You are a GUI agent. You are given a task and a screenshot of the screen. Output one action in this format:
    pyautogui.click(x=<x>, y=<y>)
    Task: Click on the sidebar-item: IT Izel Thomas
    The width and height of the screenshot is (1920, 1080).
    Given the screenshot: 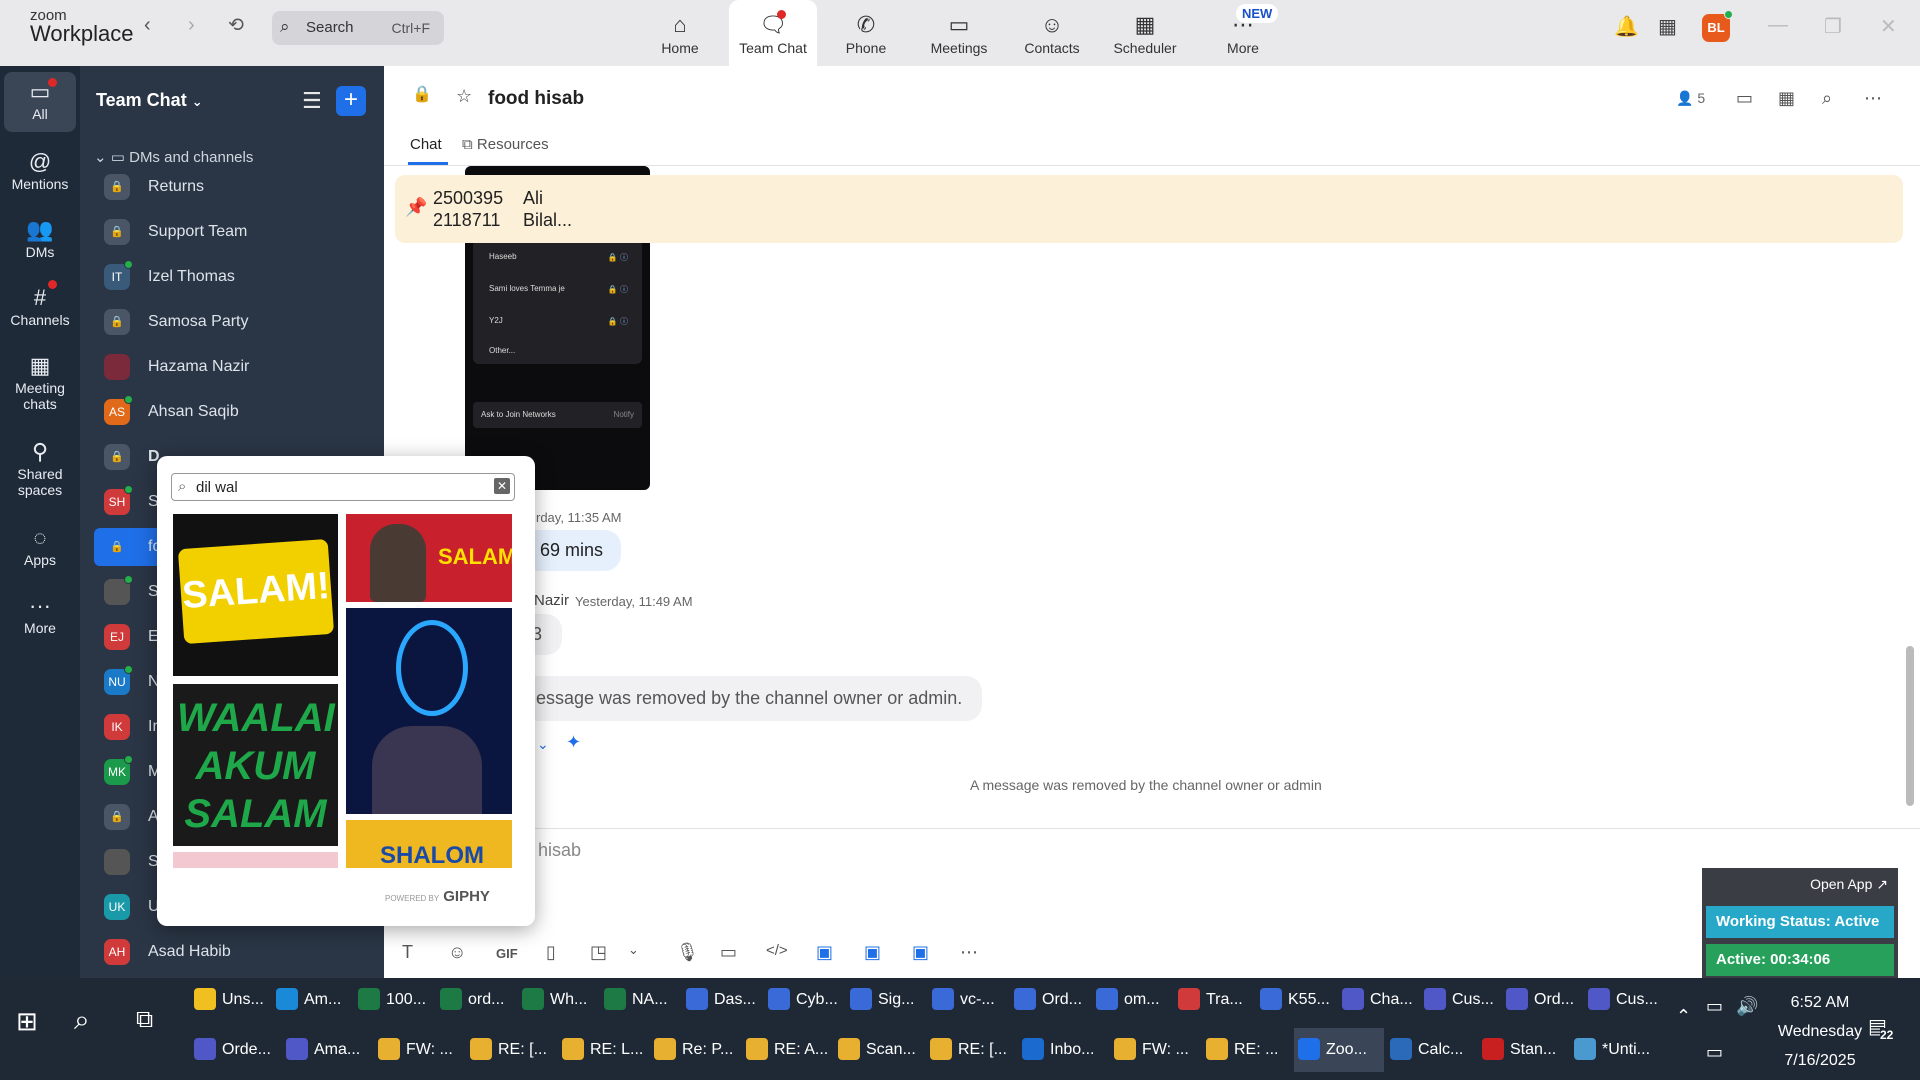 What is the action you would take?
    pyautogui.click(x=239, y=277)
    